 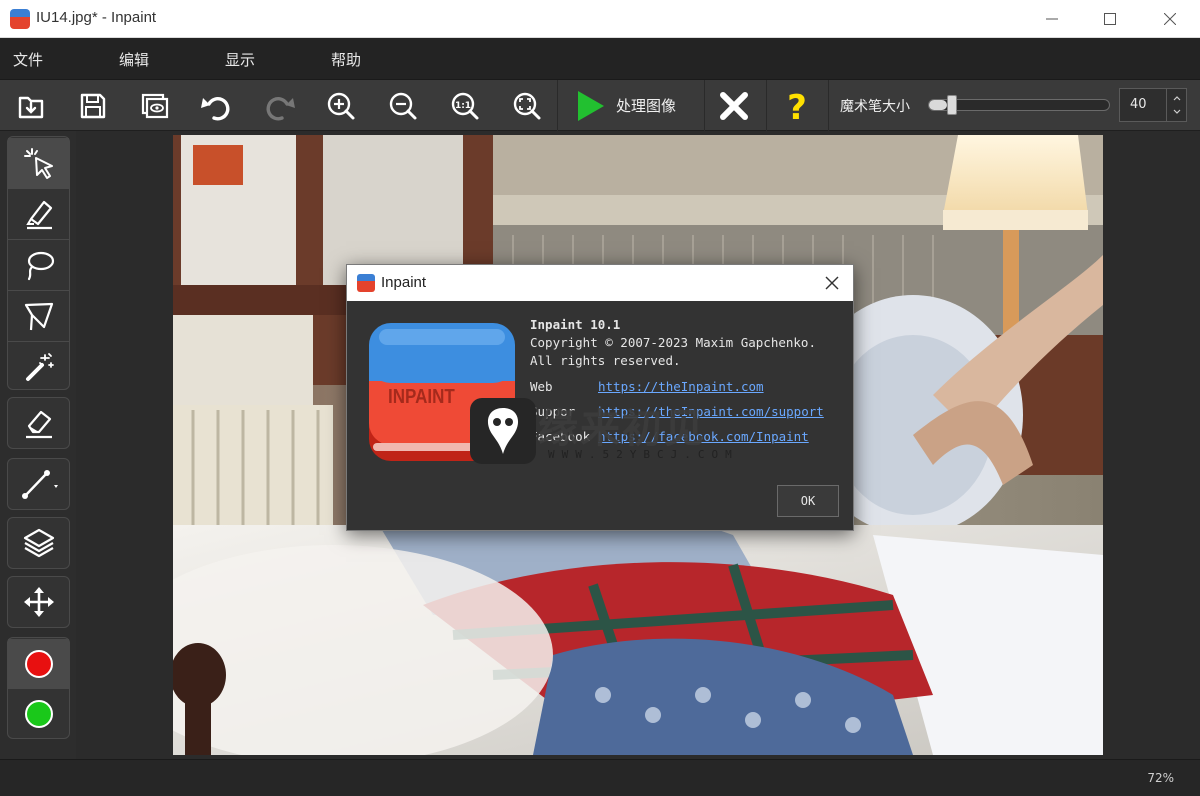 I want to click on save-icon, so click(x=93, y=106).